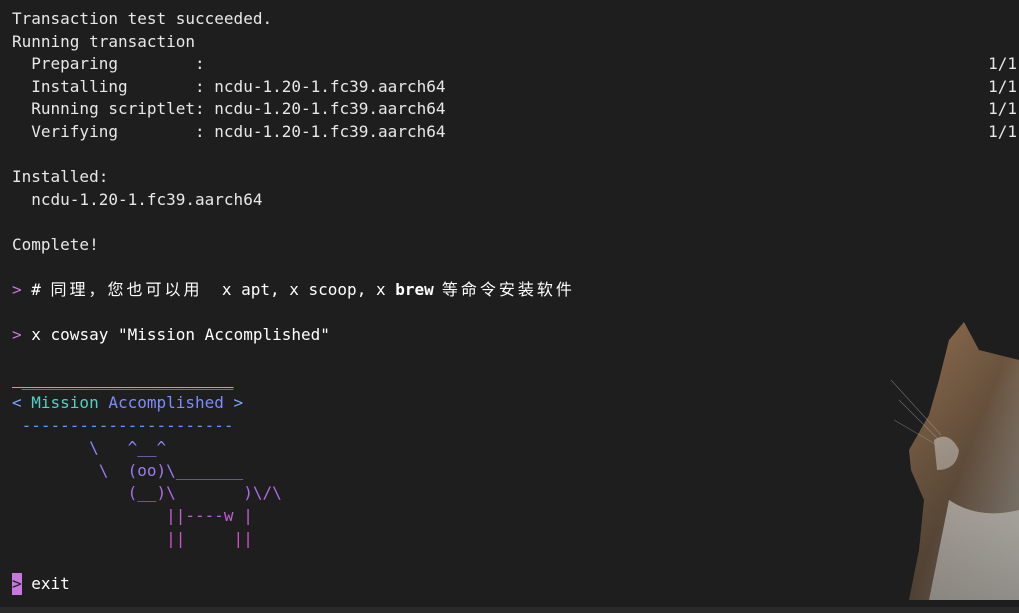 The width and height of the screenshot is (1019, 613). What do you see at coordinates (229, 131) in the screenshot?
I see `output-text: Verifying : ncdu-1.20-1.fc39.aarch64` at bounding box center [229, 131].